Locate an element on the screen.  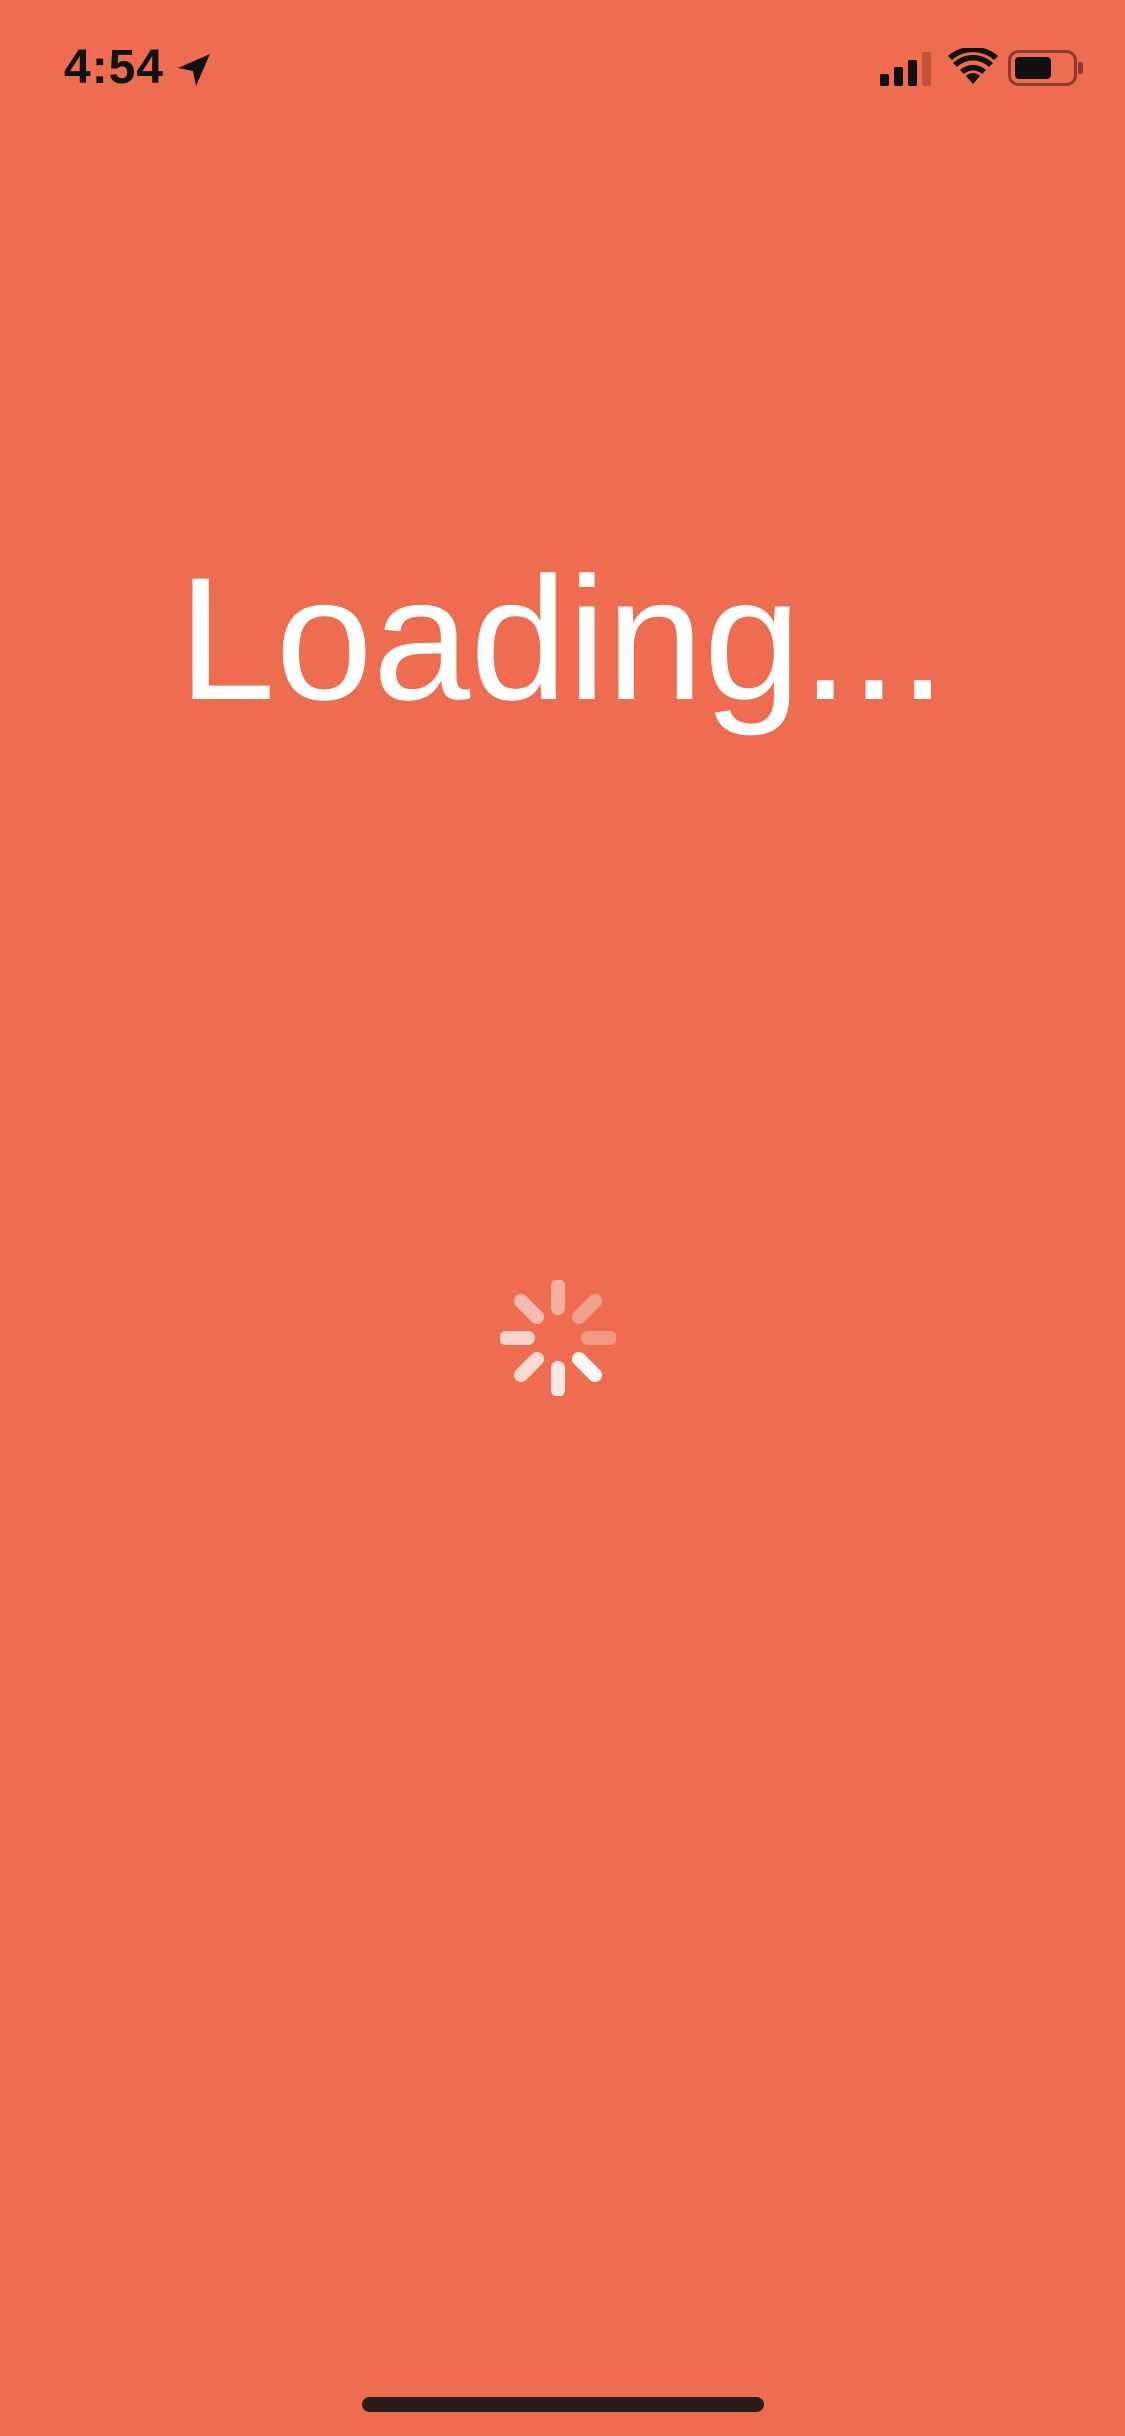
wifi-icon is located at coordinates (973, 66).